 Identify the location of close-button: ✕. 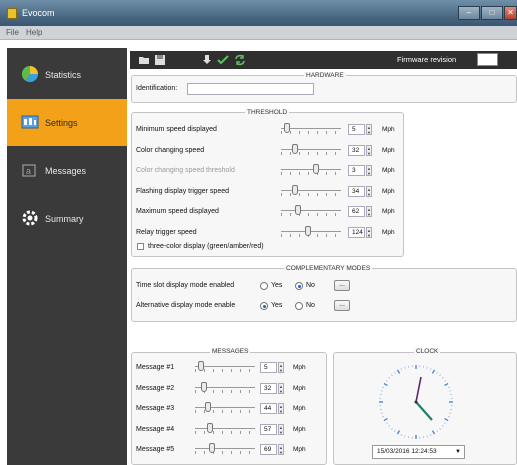
(510, 13).